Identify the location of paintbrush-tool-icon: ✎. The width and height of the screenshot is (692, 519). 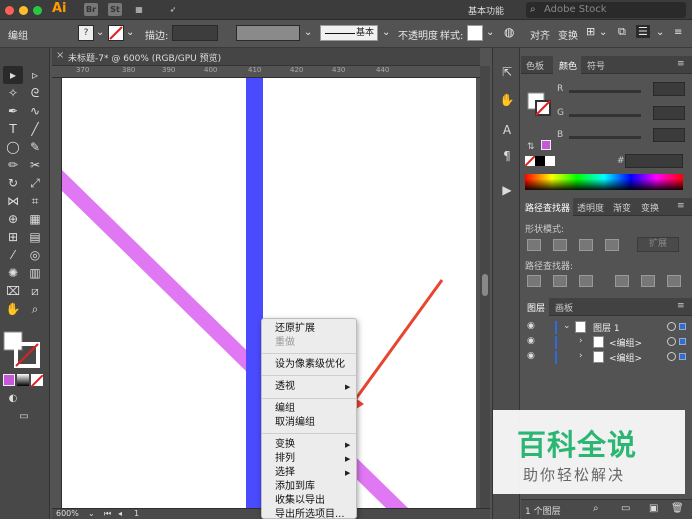
(35, 147).